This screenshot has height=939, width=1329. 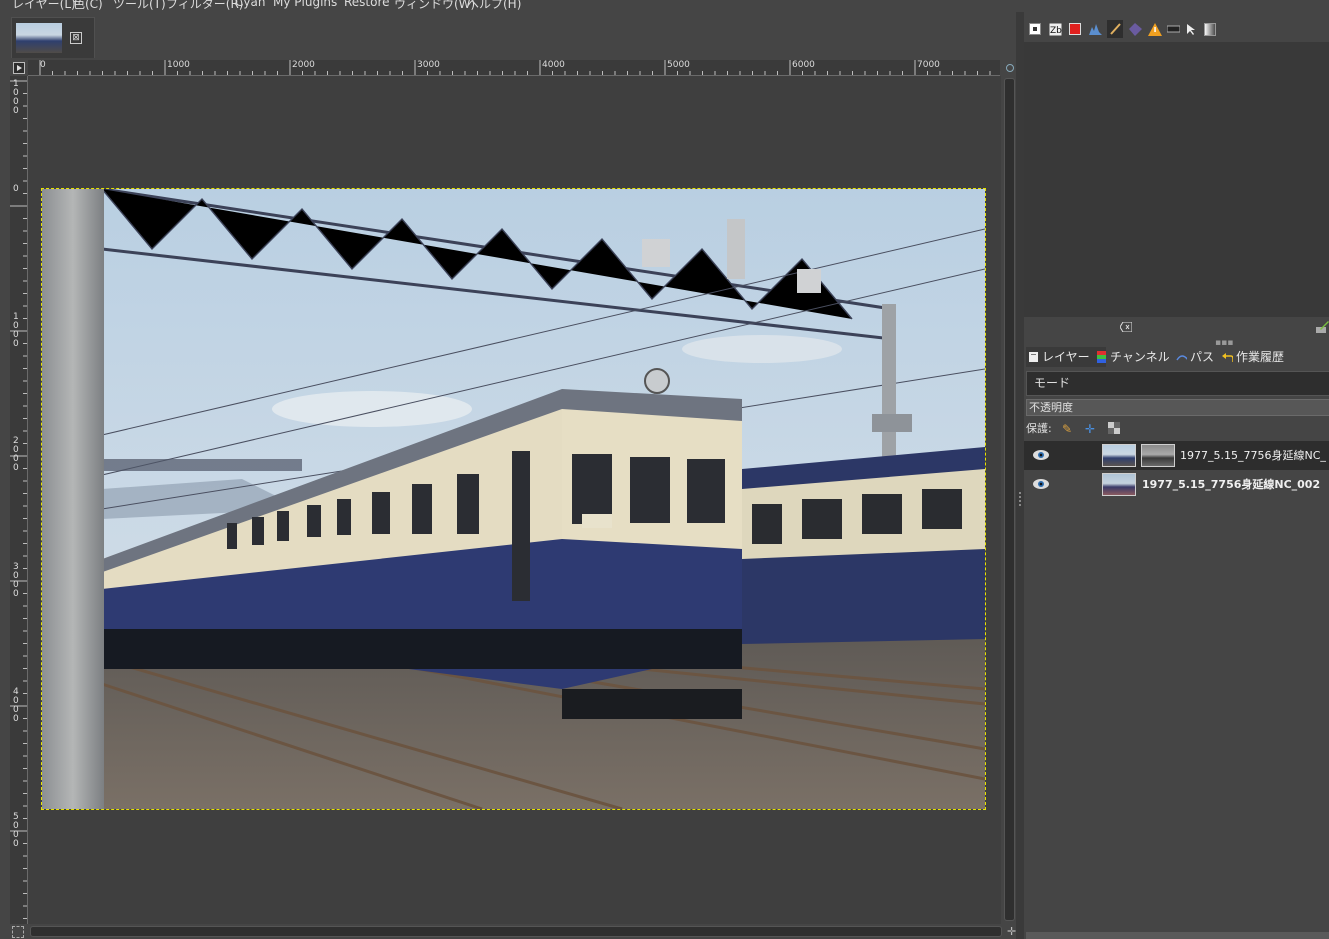 I want to click on channels-icon, so click(x=1101, y=357).